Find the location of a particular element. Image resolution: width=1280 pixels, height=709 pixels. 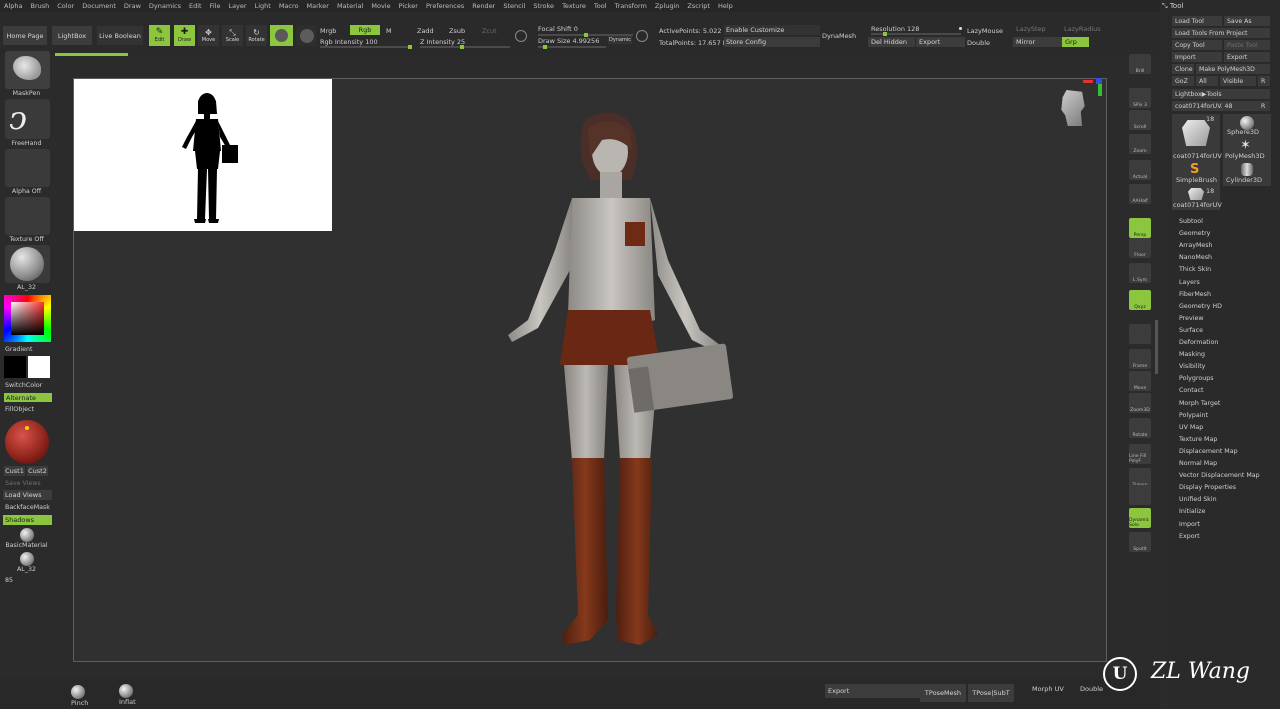

menu-item-transform: Transform is located at coordinates (631, 6).